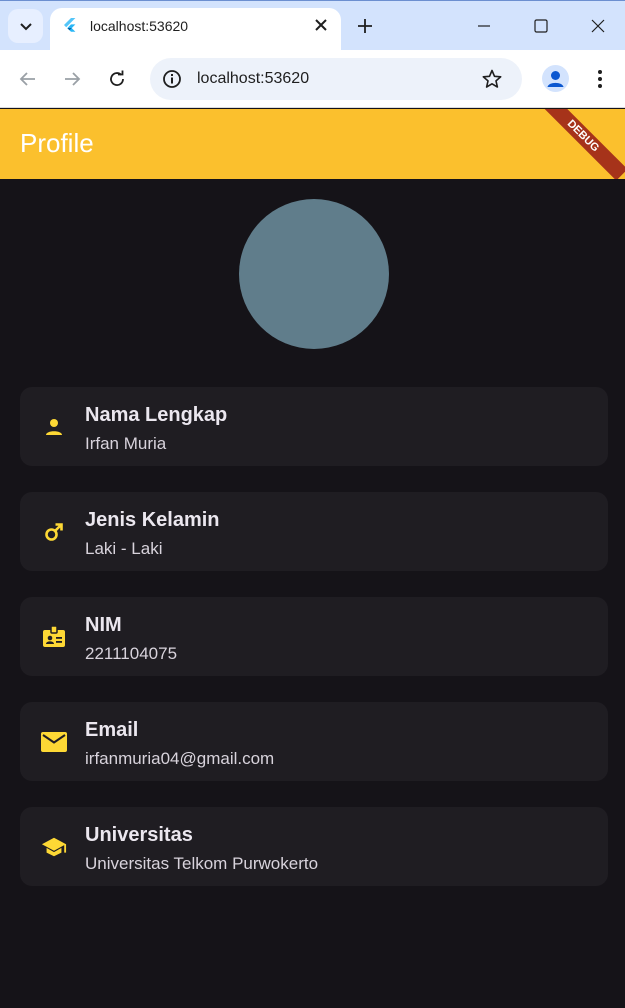 This screenshot has width=625, height=1008. I want to click on card-title: NIM, so click(103, 625).